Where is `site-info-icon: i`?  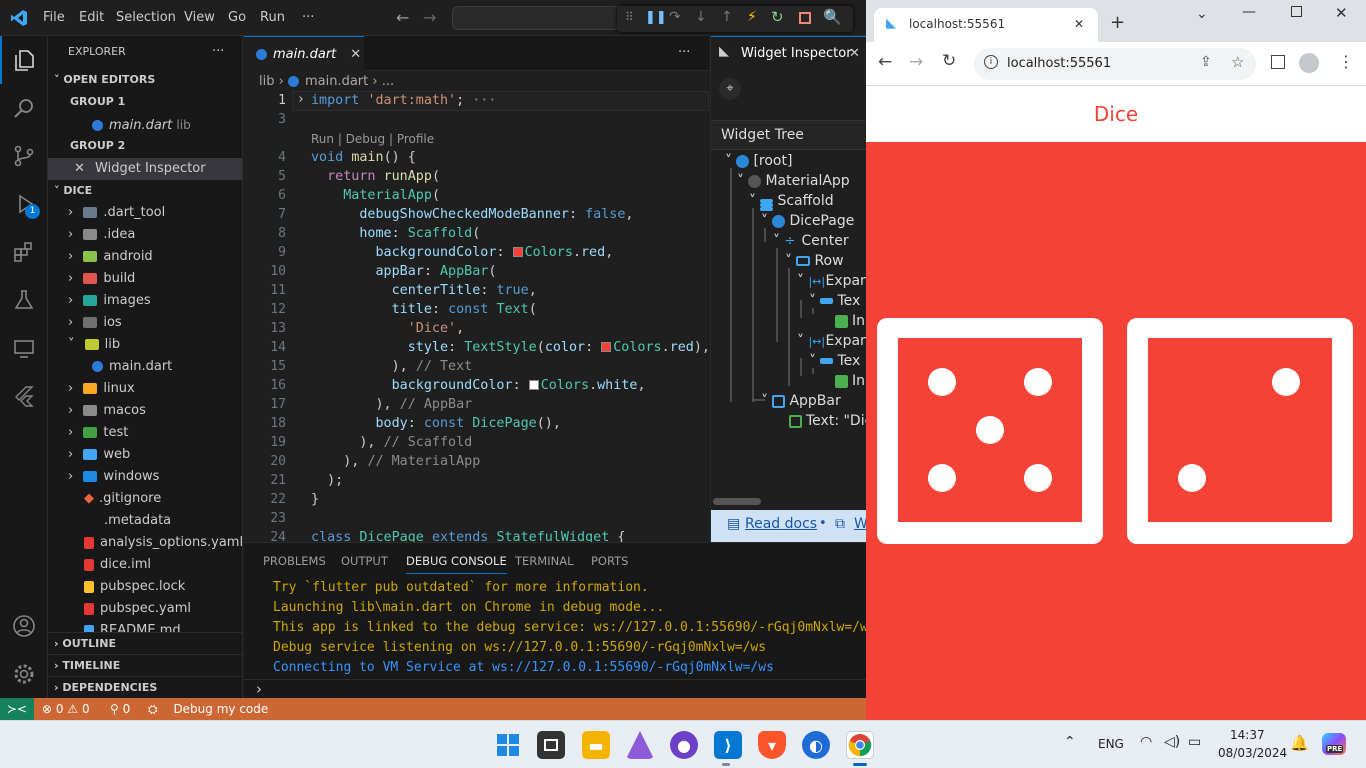
site-info-icon: i is located at coordinates (991, 62).